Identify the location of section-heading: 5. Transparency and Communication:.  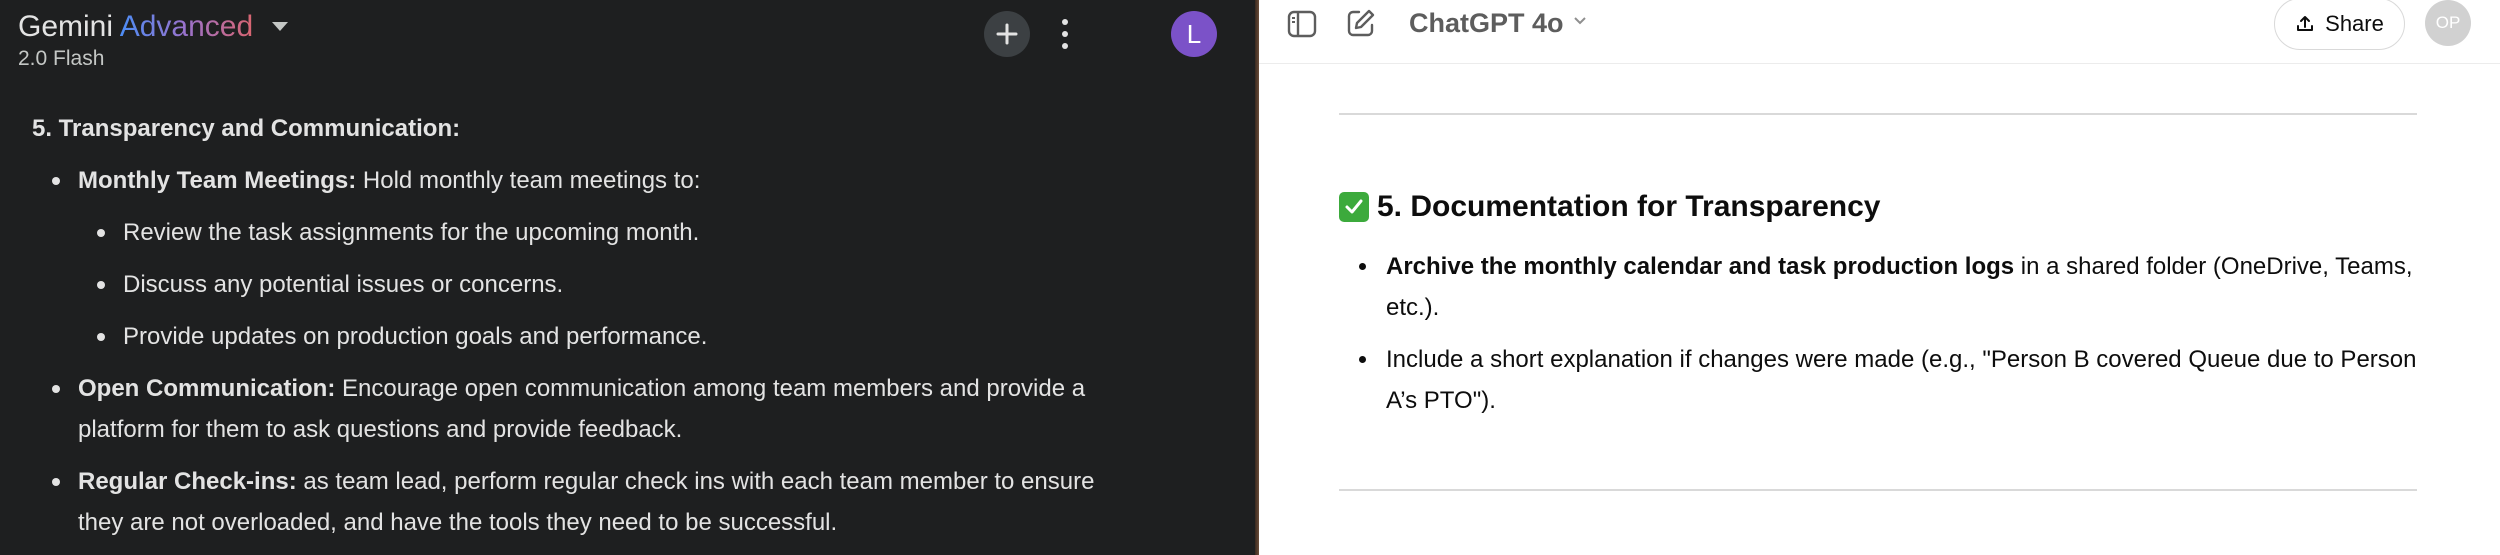
(246, 128).